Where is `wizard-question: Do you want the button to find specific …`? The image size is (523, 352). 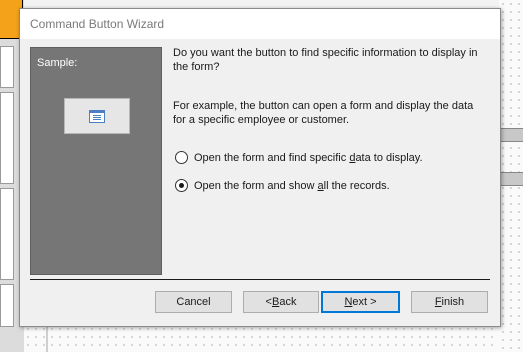 wizard-question: Do you want the button to find specific … is located at coordinates (325, 60).